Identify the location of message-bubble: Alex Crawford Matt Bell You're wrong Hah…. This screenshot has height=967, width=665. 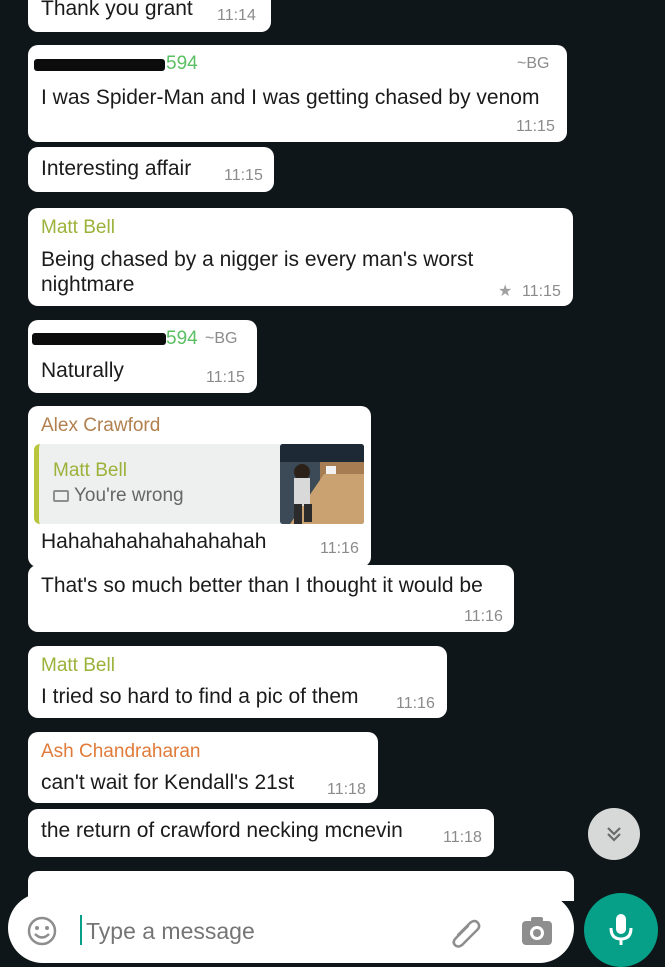
(199, 486).